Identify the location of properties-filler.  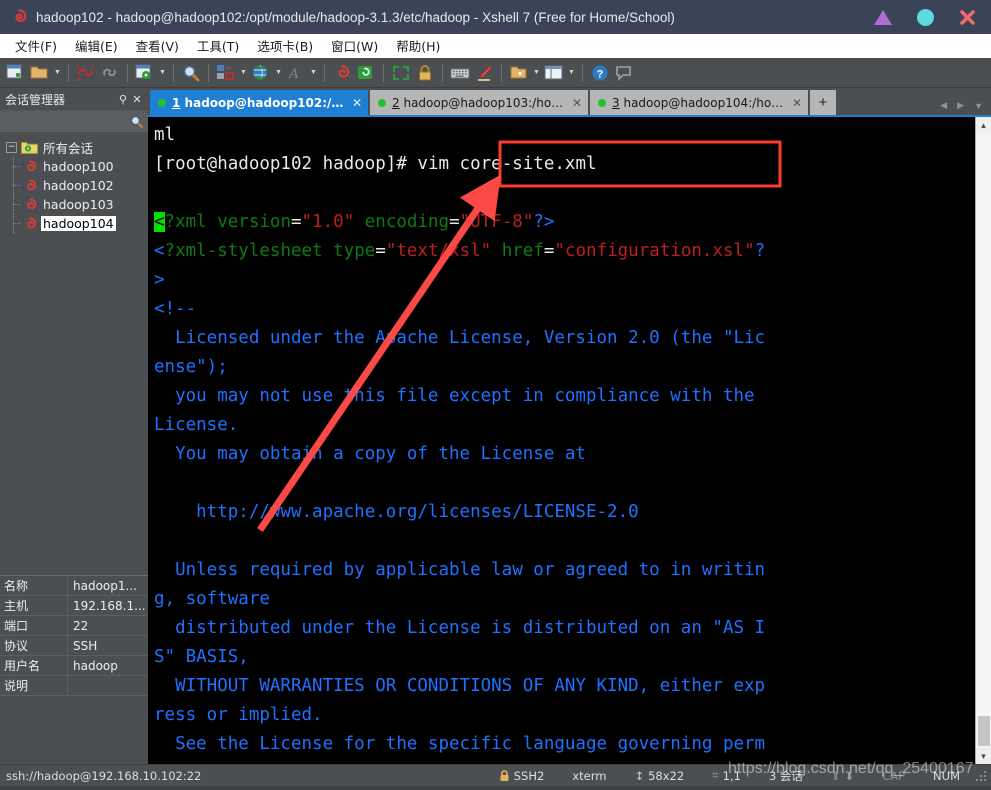
(74, 730).